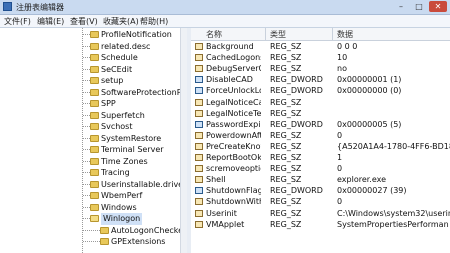  Describe the element at coordinates (91, 35) in the screenshot. I see `tree-item: ProfileNotification` at that location.